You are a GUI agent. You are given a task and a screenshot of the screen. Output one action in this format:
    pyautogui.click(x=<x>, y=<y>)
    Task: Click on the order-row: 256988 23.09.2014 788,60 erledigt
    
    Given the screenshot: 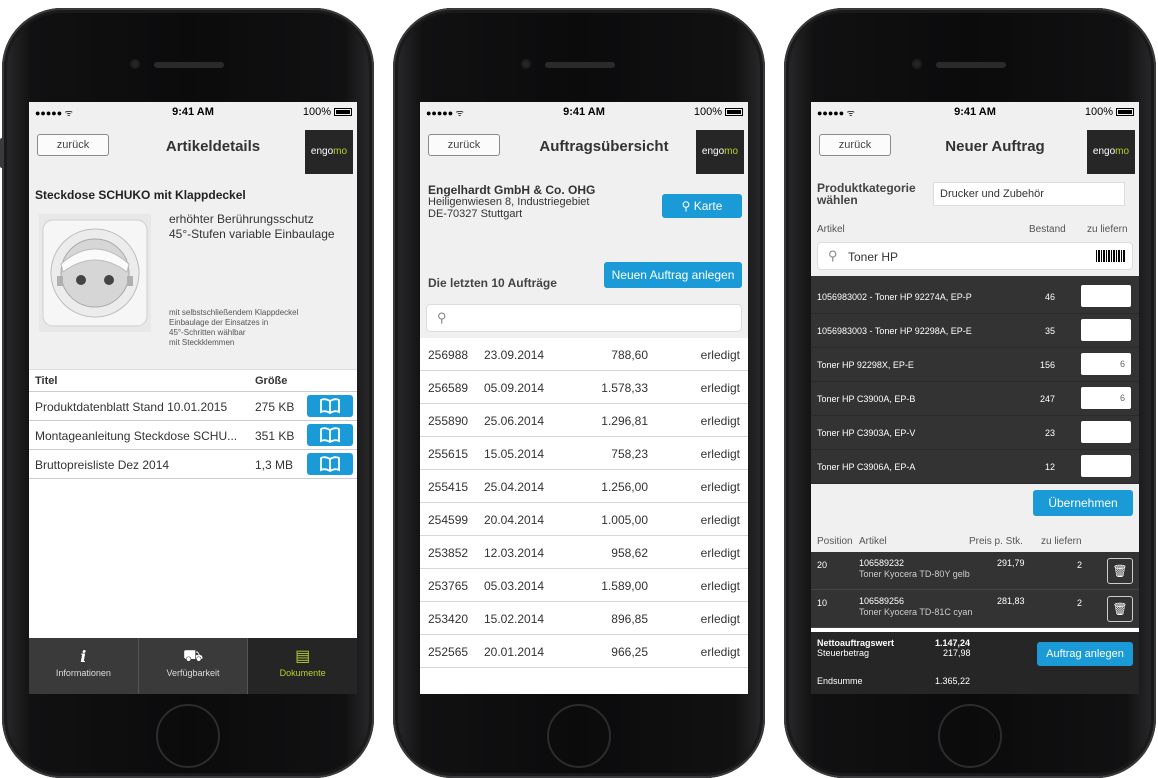 What is the action you would take?
    pyautogui.click(x=584, y=354)
    